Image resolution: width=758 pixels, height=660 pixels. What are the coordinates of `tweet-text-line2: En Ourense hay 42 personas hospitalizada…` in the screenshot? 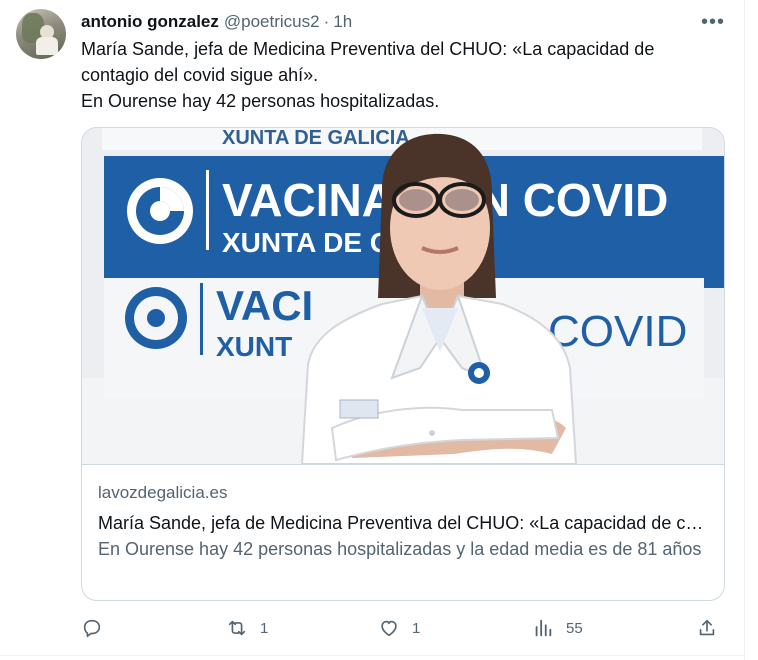 It's located at (260, 101).